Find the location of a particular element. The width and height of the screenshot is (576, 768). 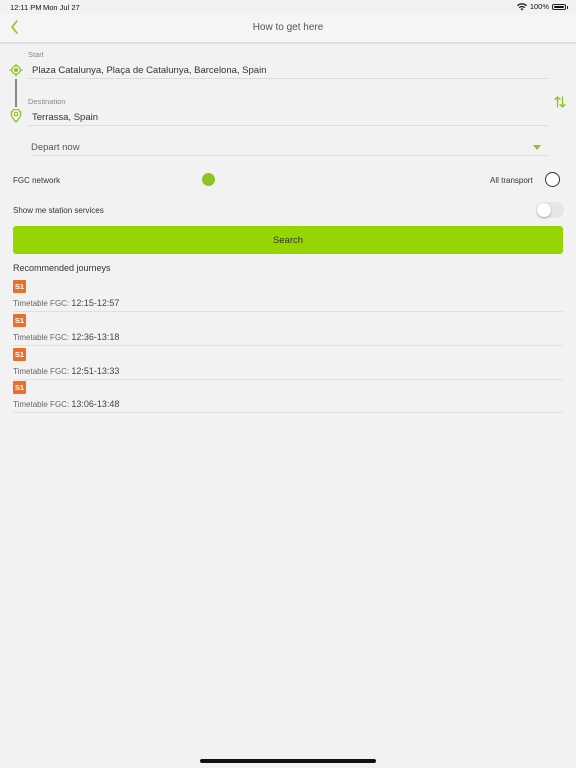

status-indicators: 100% is located at coordinates (542, 6).